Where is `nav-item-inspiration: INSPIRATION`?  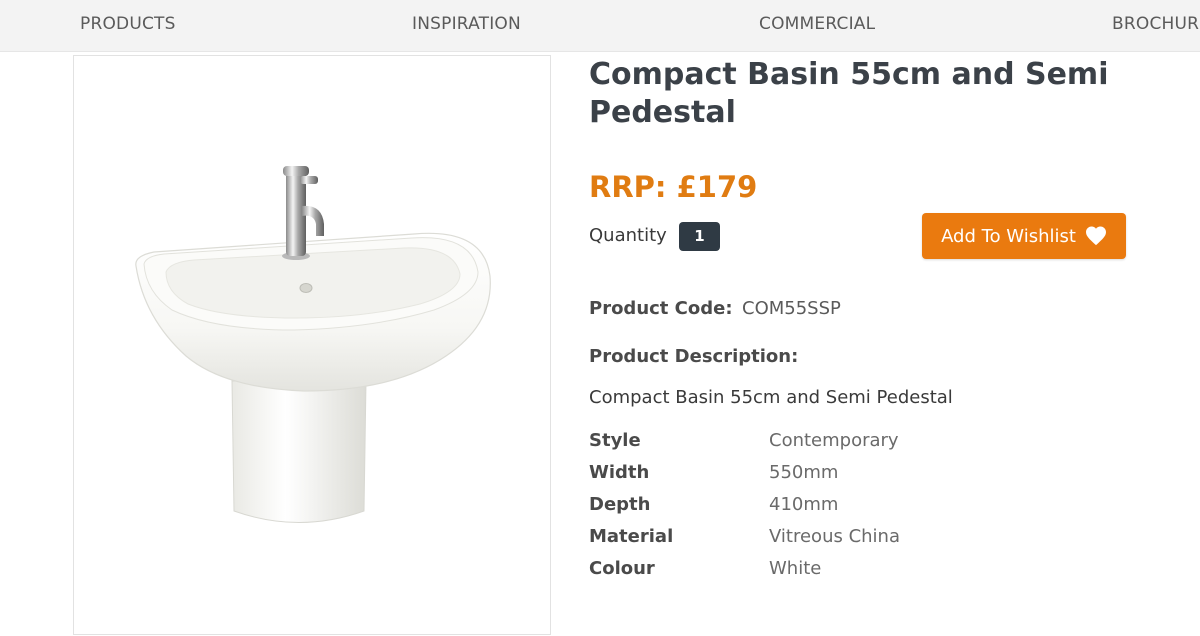 nav-item-inspiration: INSPIRATION is located at coordinates (466, 24).